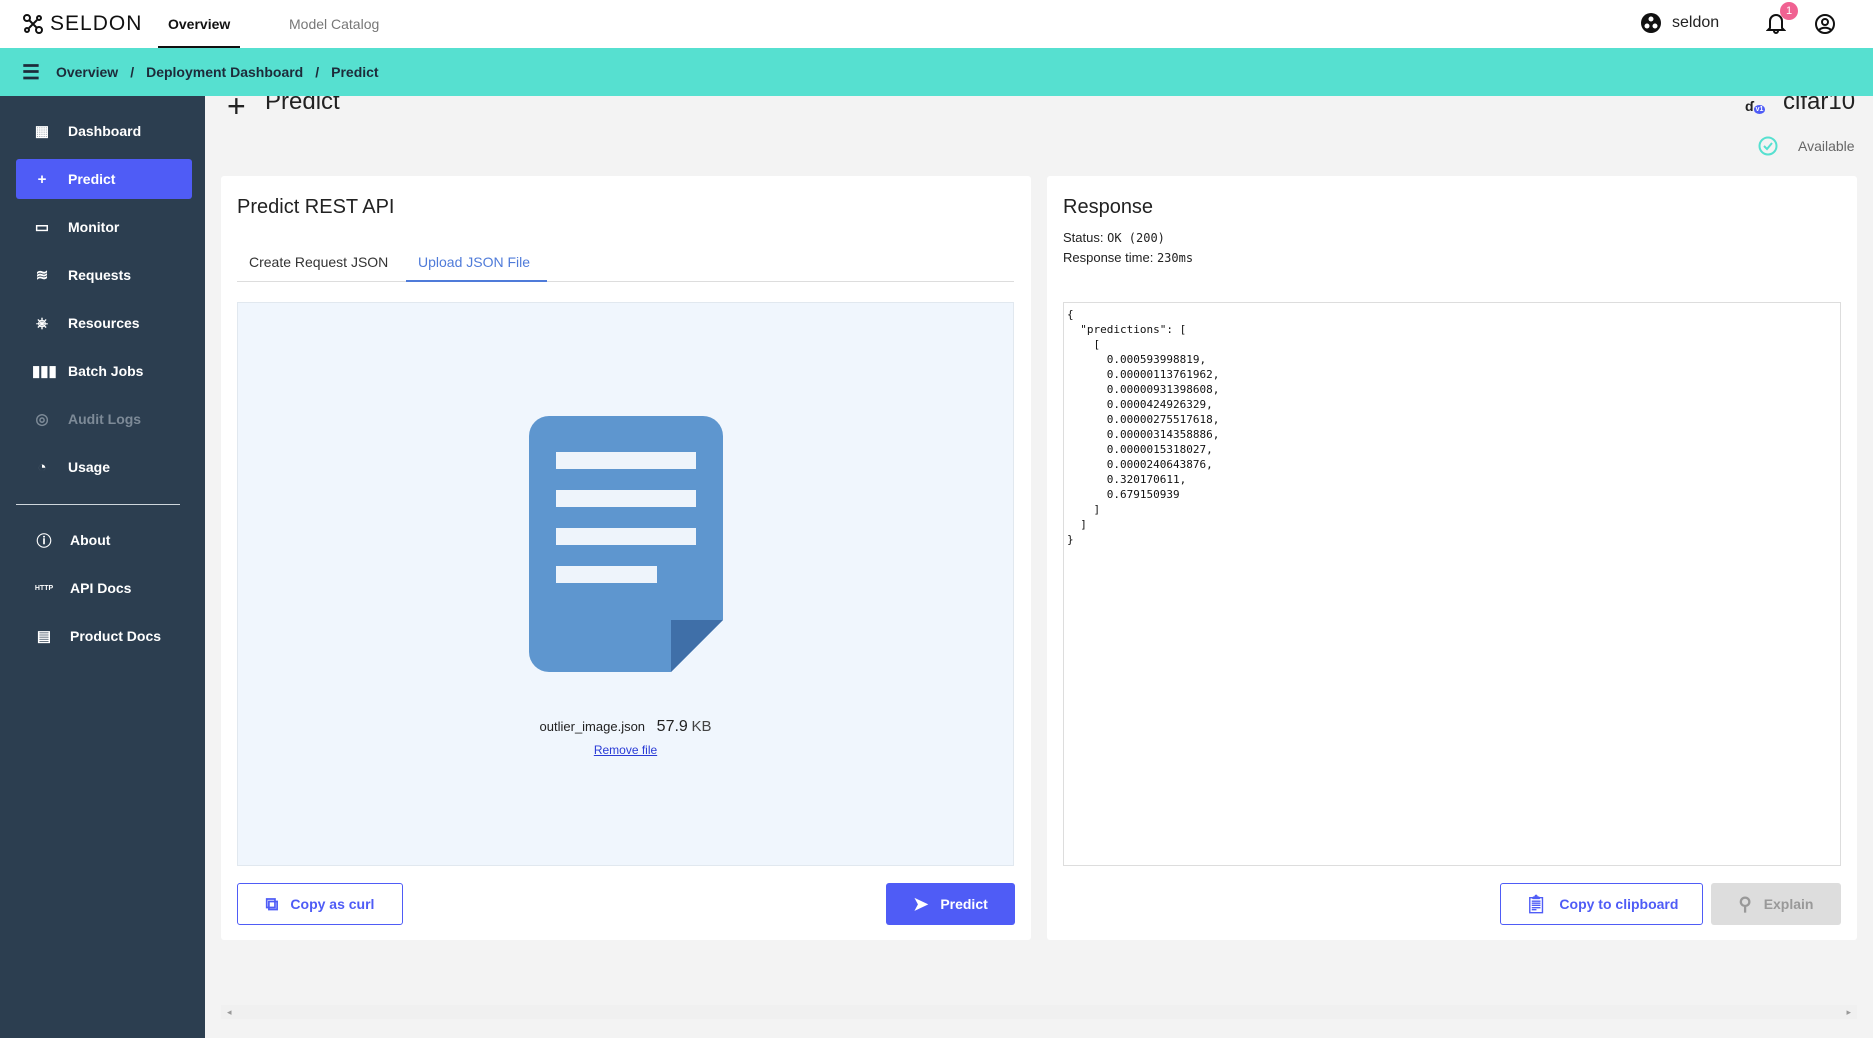  I want to click on sidebar-item-predict: + Predict, so click(104, 179).